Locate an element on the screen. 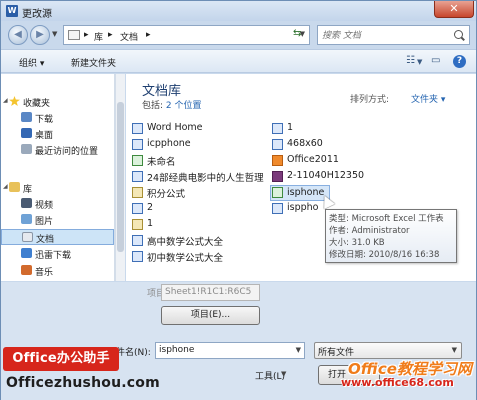 Image resolution: width=477 pixels, height=400 pixels. tooltip-modified: 修改日期: 2010/8/16 16:38 is located at coordinates (384, 255).